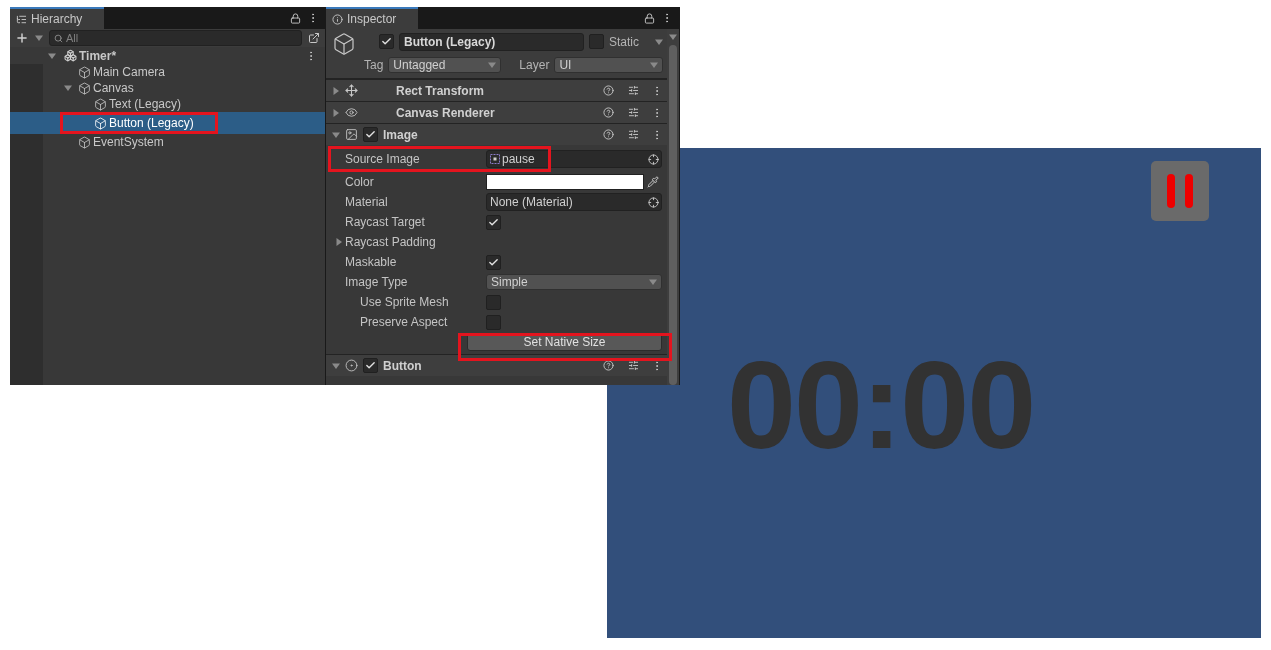 The image size is (1271, 650). Describe the element at coordinates (167, 123) in the screenshot. I see `hierarchy-item: Button (Legacy)` at that location.